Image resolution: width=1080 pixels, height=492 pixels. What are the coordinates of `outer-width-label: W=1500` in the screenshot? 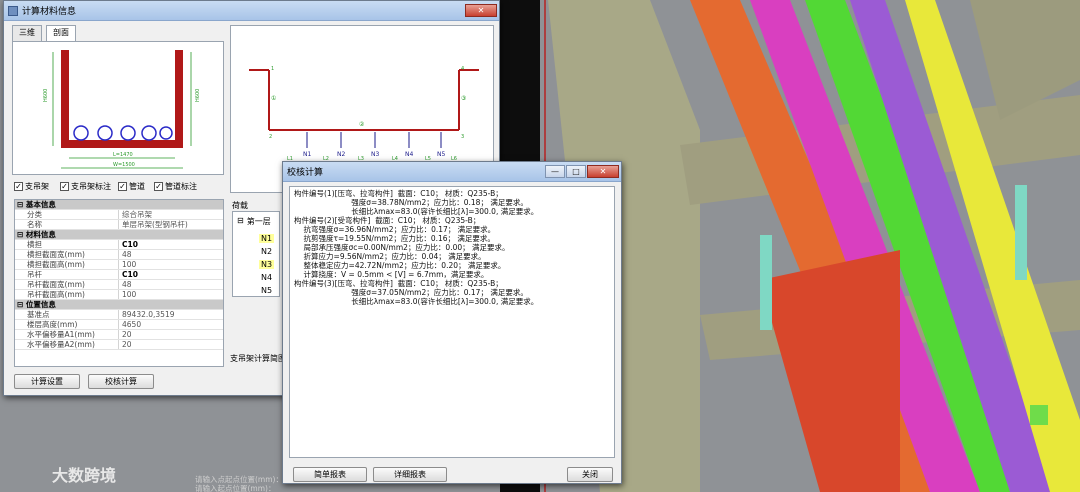 It's located at (124, 165).